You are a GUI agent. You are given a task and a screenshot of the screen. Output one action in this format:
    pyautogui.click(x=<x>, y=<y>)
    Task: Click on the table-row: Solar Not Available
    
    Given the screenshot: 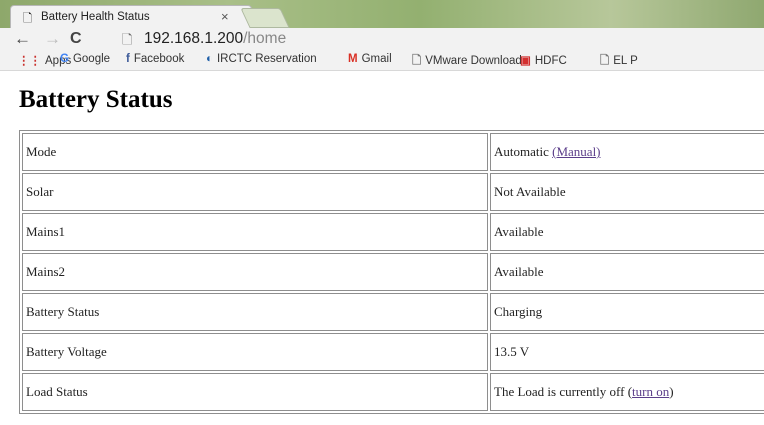 What is the action you would take?
    pyautogui.click(x=393, y=192)
    